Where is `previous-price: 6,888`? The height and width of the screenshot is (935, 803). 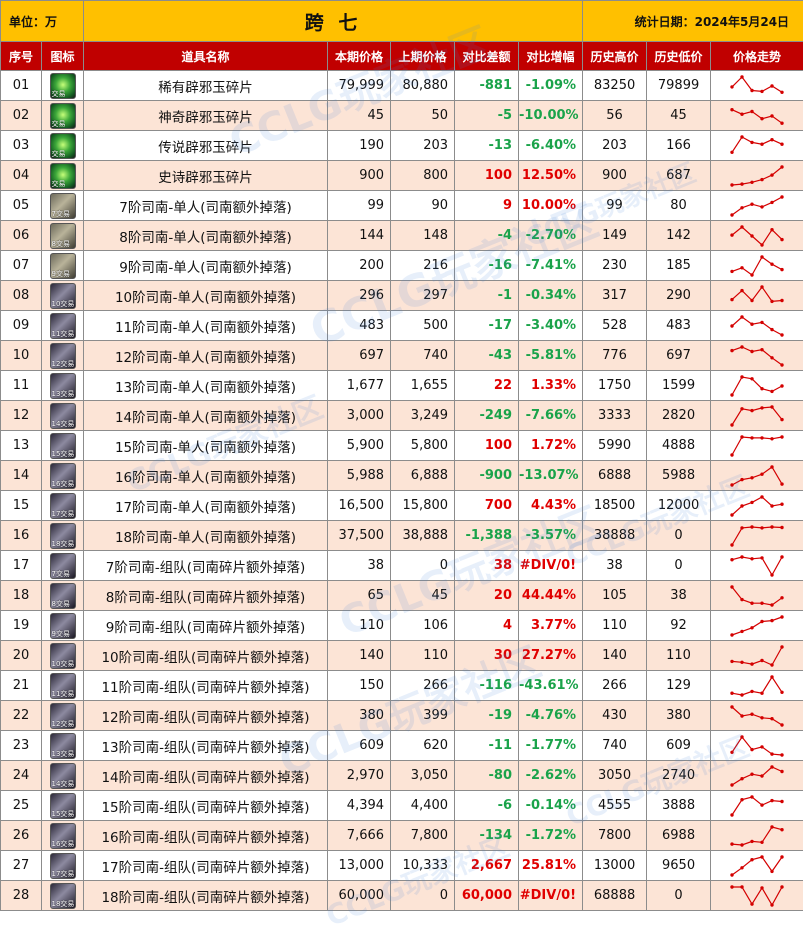 previous-price: 6,888 is located at coordinates (423, 476).